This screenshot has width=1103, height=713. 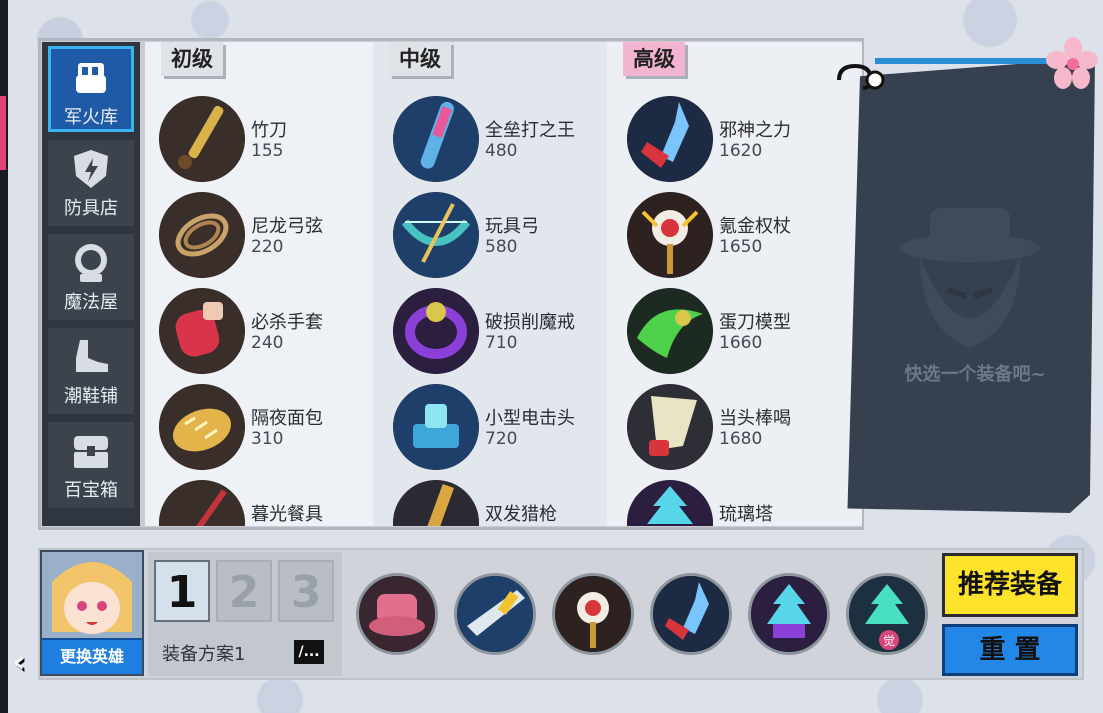 I want to click on shop-item: 小型电击头 720, so click(x=500, y=428).